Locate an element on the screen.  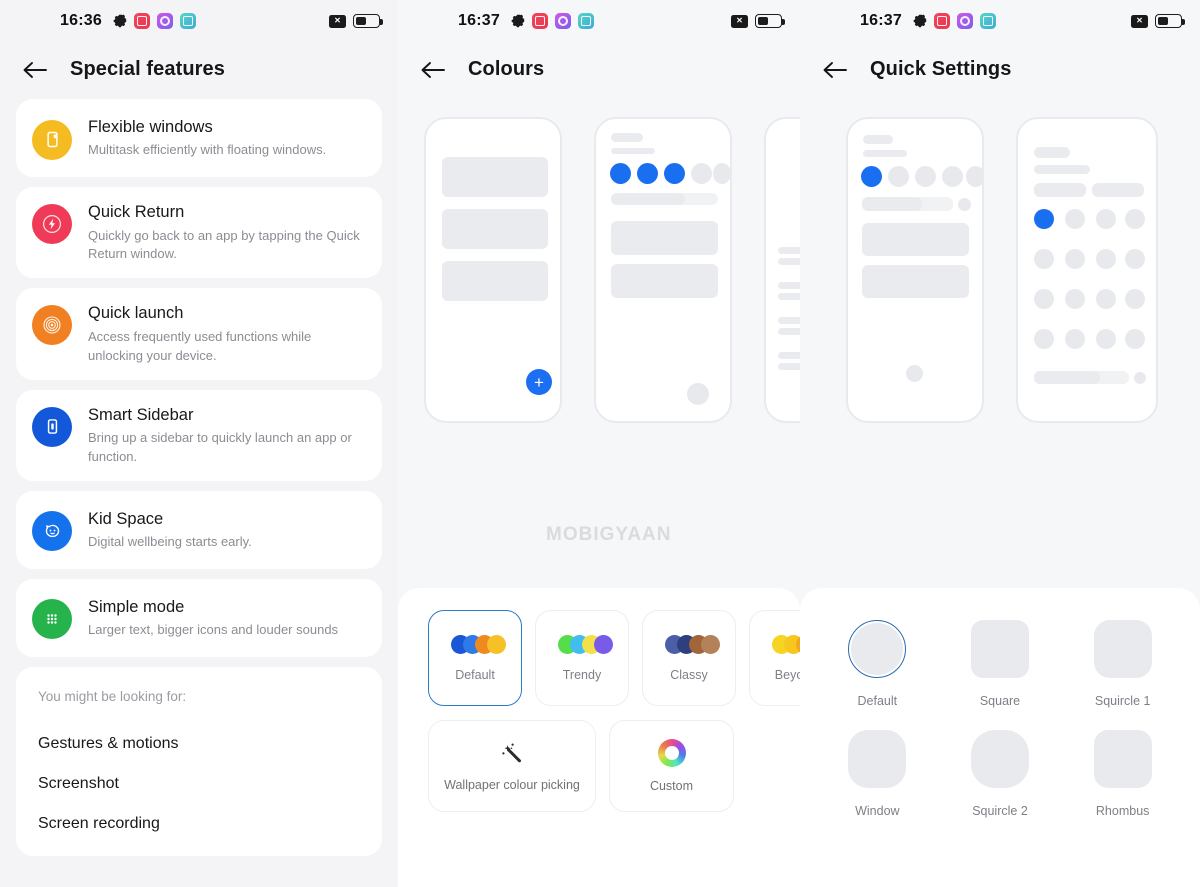
theme-label: Default is located at coordinates (475, 674).